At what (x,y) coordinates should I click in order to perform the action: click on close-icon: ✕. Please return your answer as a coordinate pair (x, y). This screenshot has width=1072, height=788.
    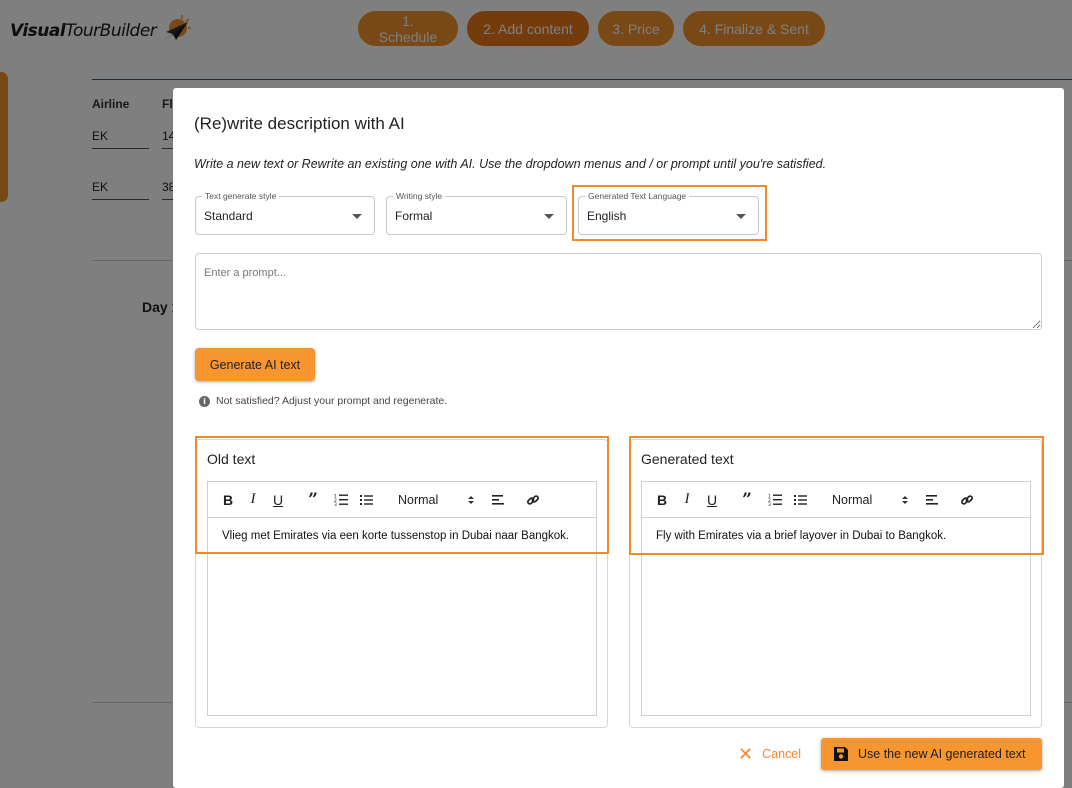
    Looking at the image, I should click on (746, 754).